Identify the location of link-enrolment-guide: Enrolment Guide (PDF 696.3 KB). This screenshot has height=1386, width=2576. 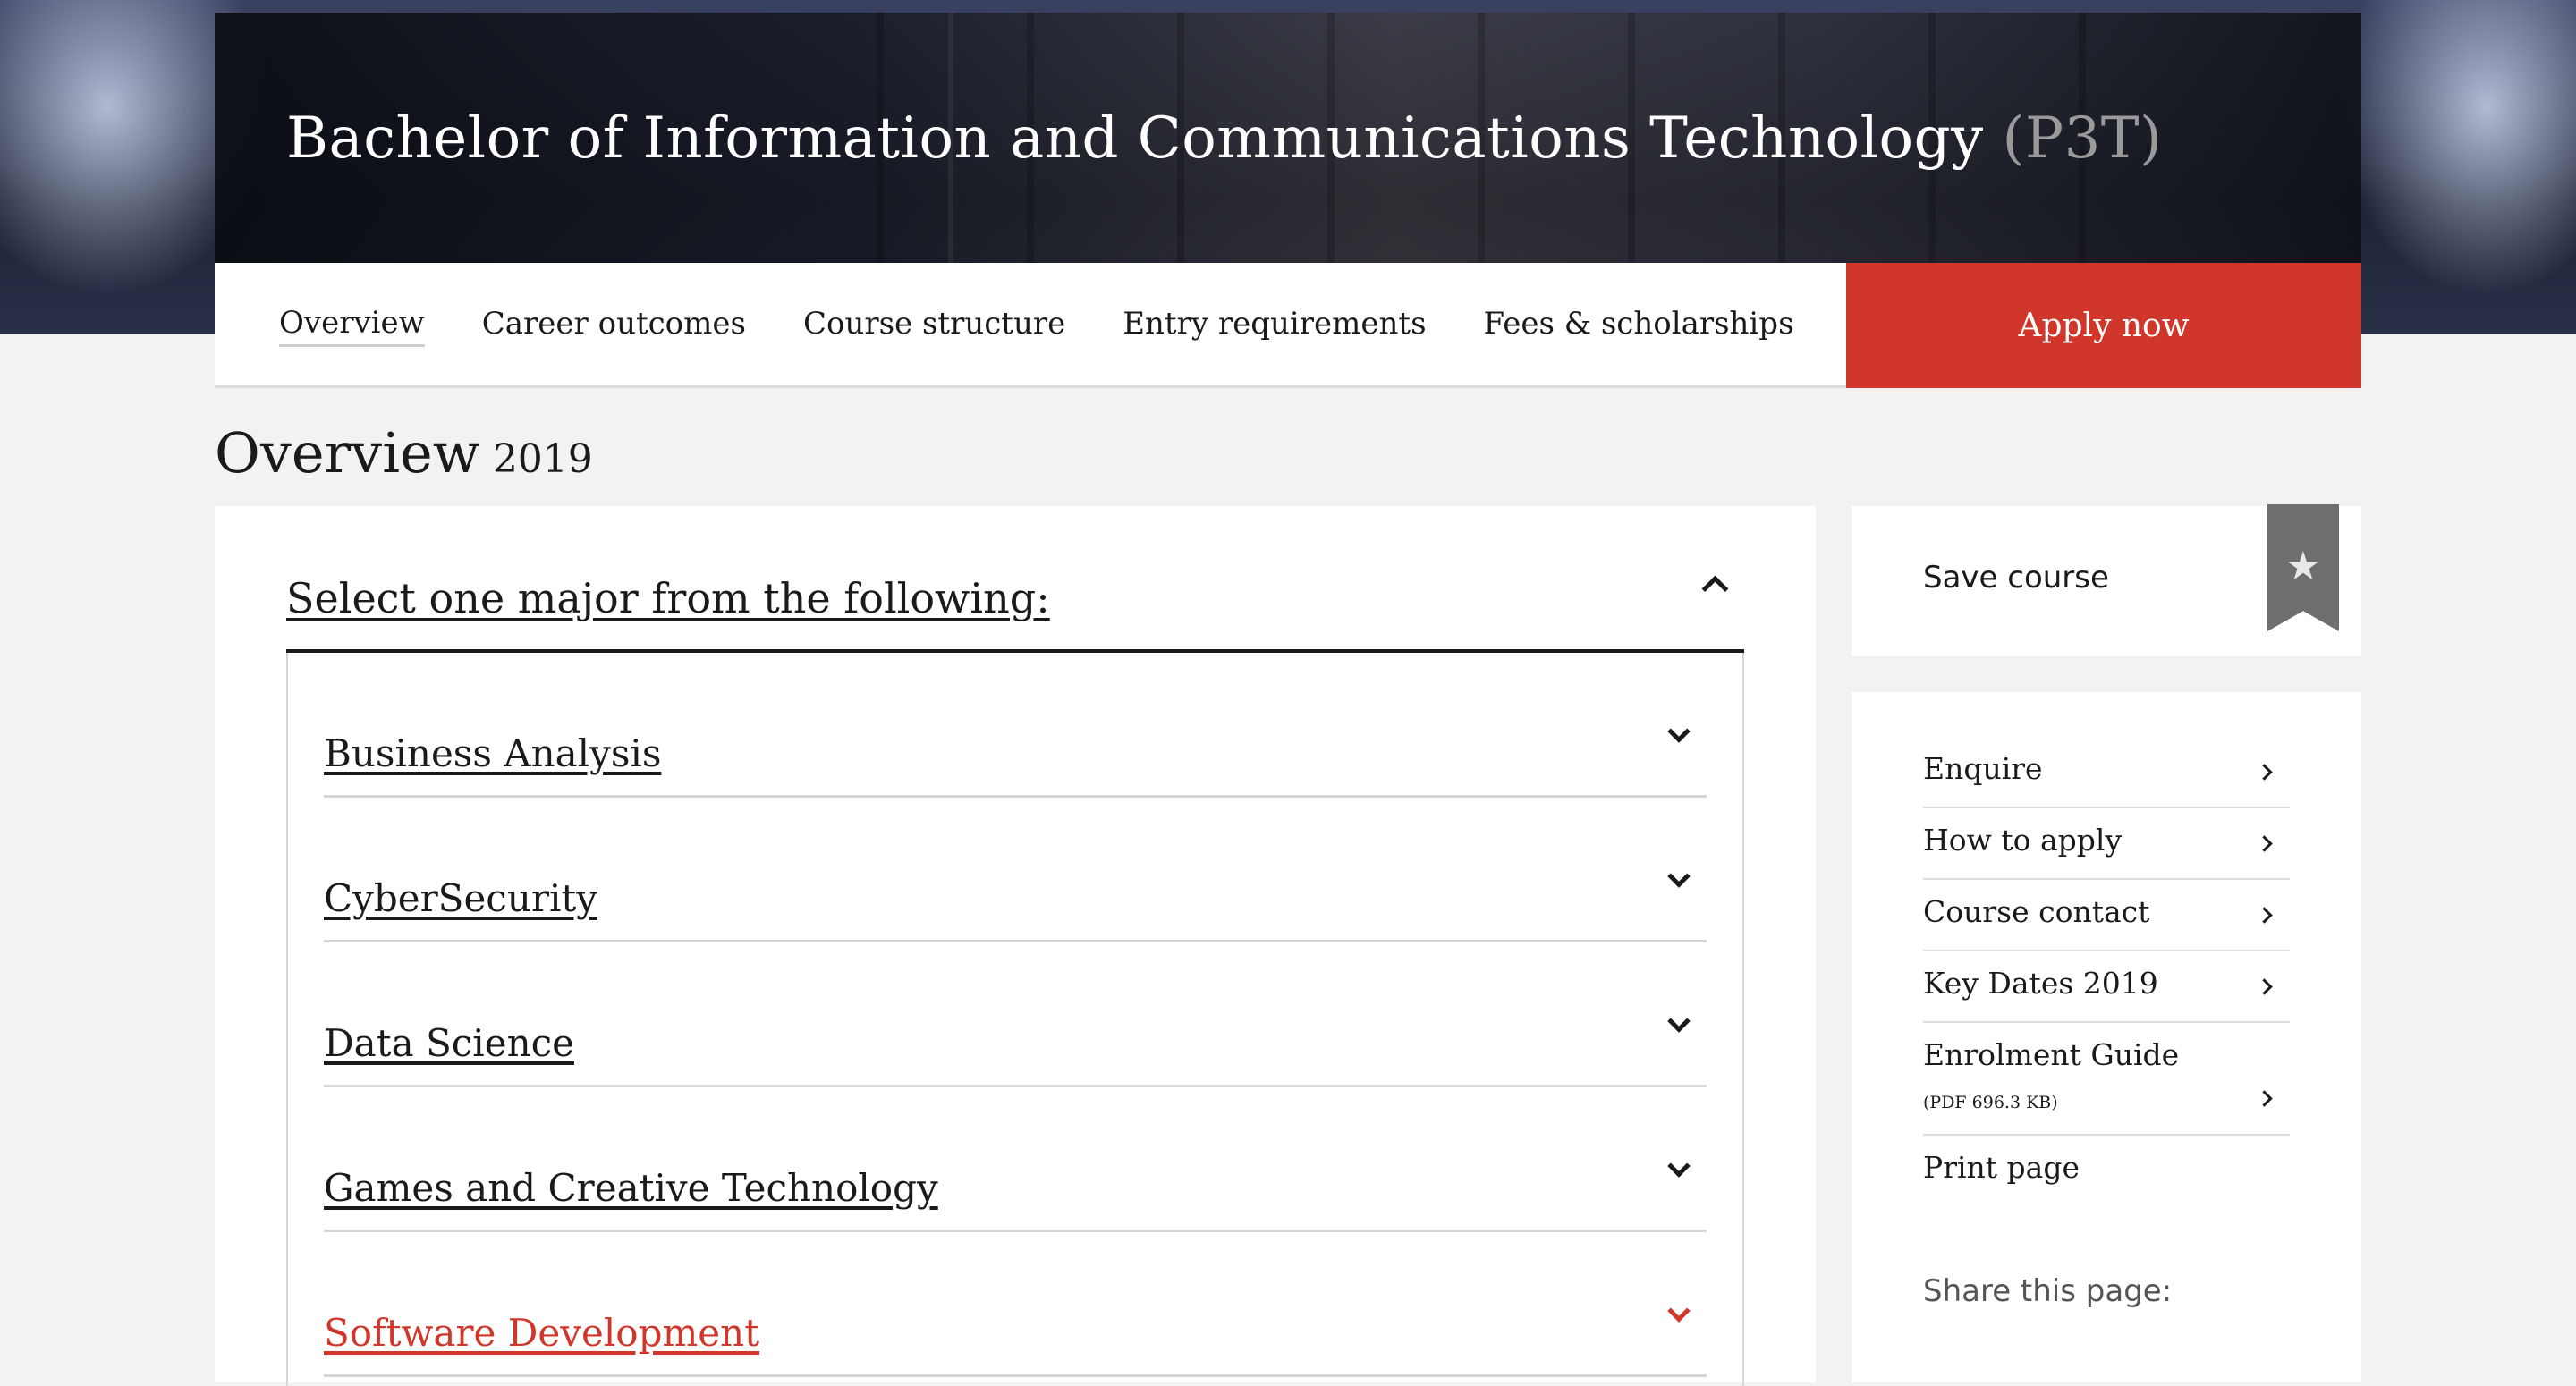
(2106, 1079).